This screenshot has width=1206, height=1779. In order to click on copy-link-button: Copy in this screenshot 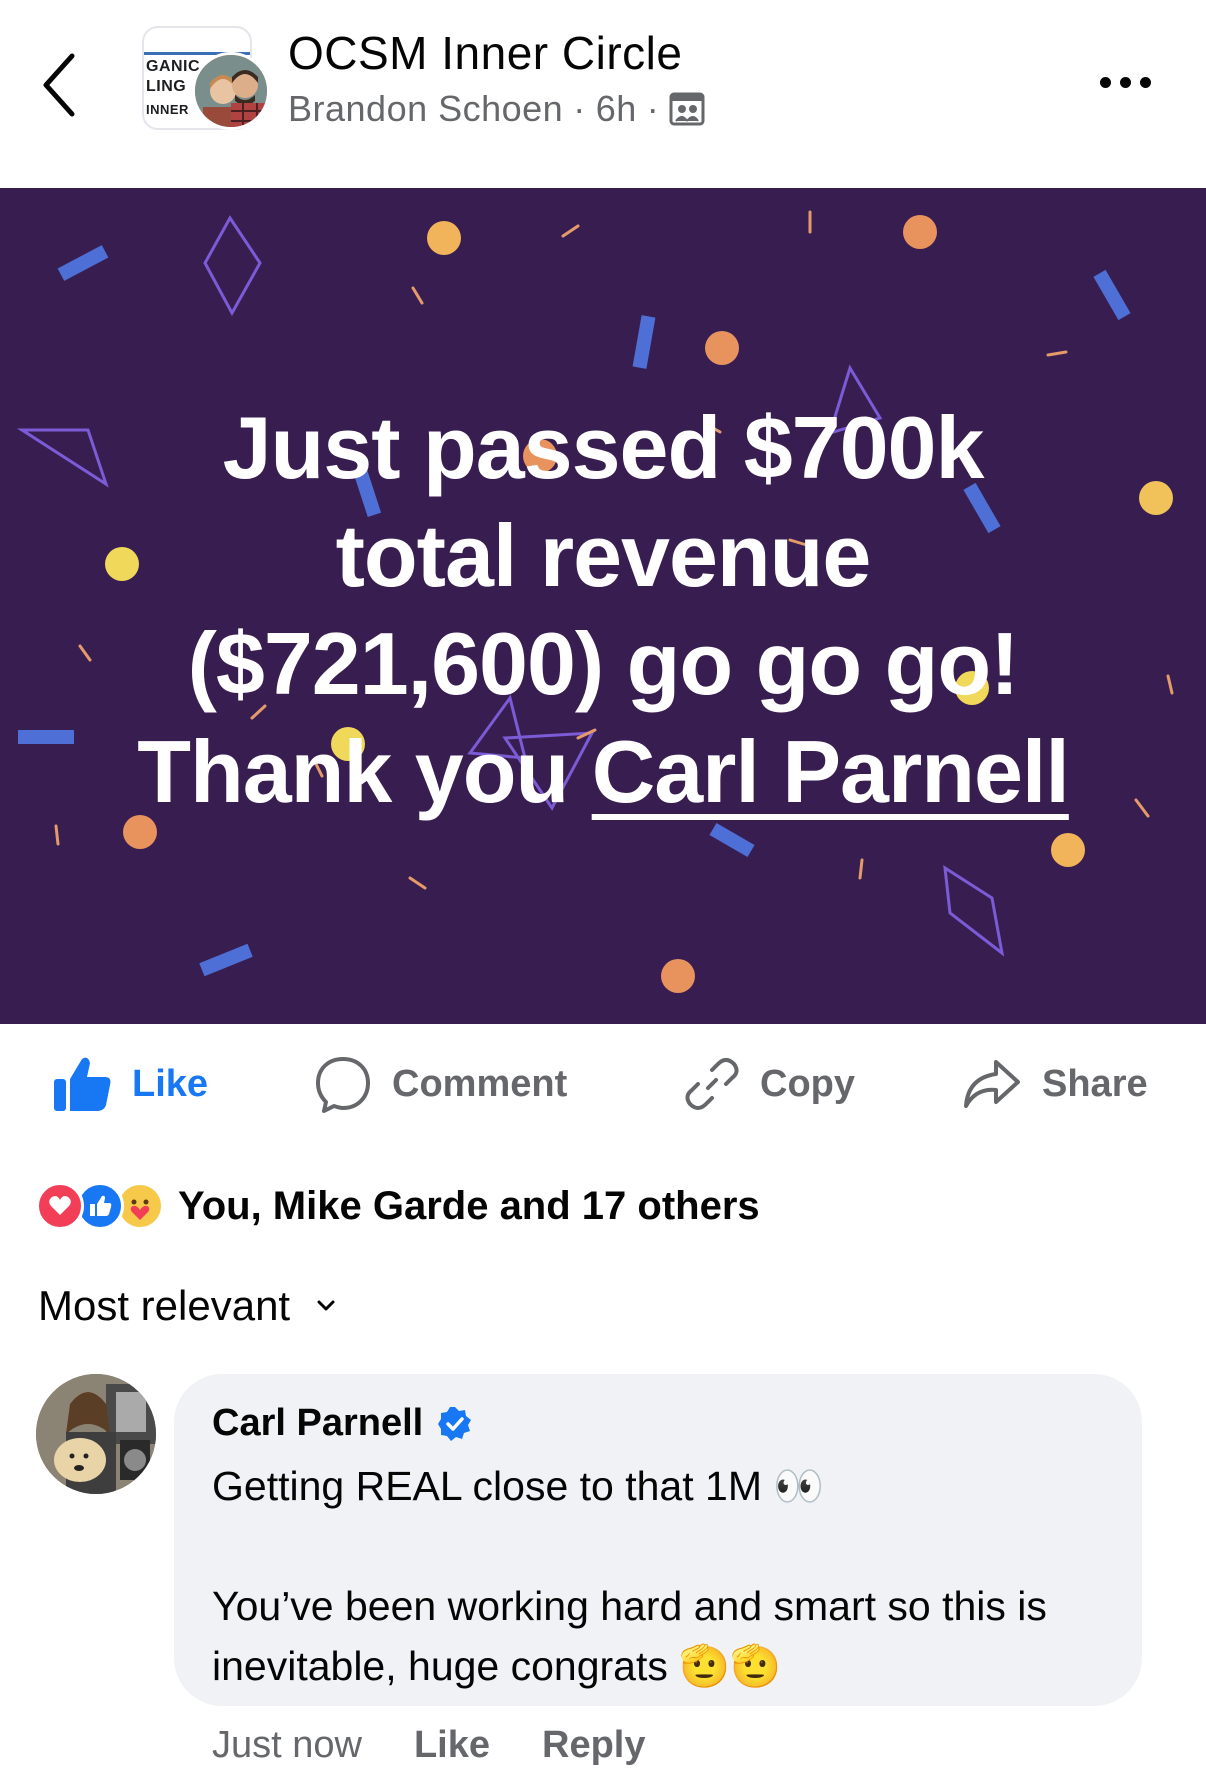, I will do `click(769, 1084)`.